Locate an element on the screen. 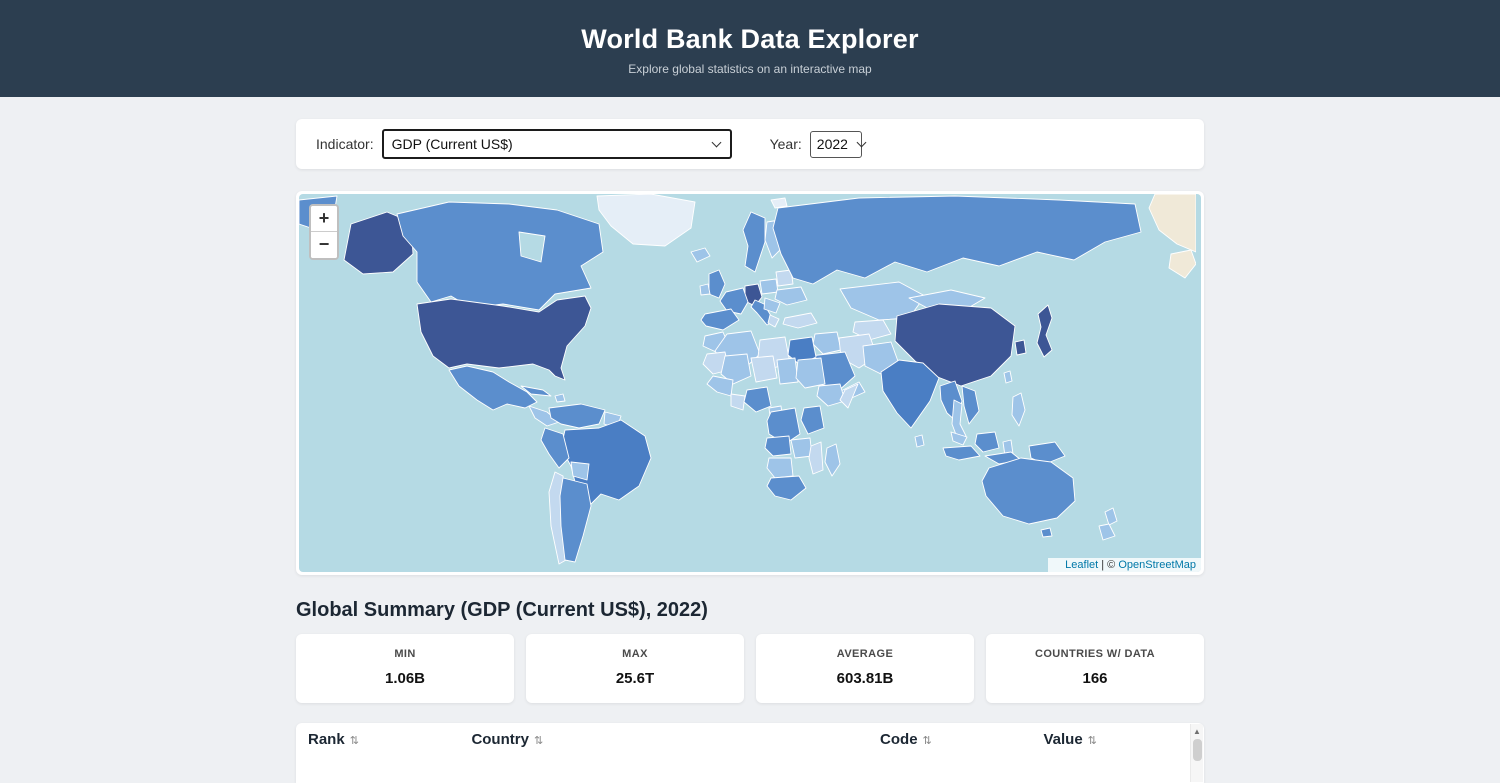 This screenshot has width=1500, height=783. rank-table: Rank ⇅ Country ⇅ Code ⇅ Value ⇅ is located at coordinates (750, 740).